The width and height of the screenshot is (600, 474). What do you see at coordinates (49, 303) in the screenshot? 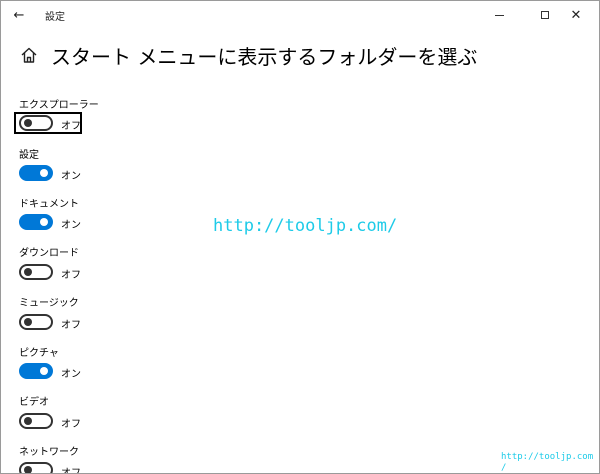
I see `setting-label-music: ミュージック` at bounding box center [49, 303].